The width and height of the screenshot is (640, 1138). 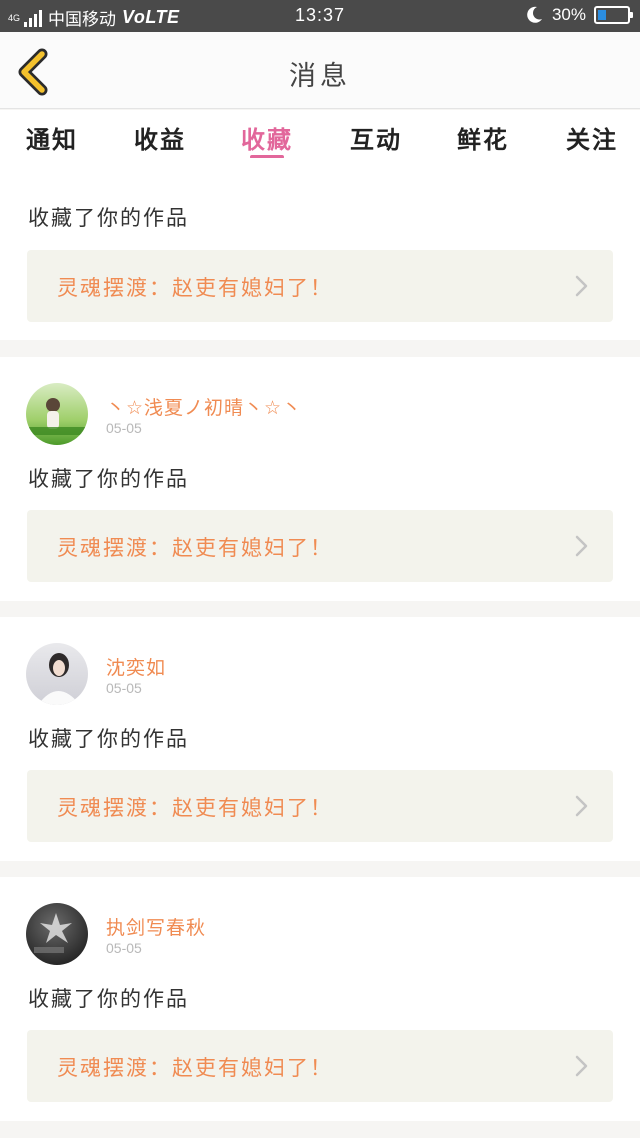 I want to click on tab-flowers: 鲜花, so click(x=483, y=137).